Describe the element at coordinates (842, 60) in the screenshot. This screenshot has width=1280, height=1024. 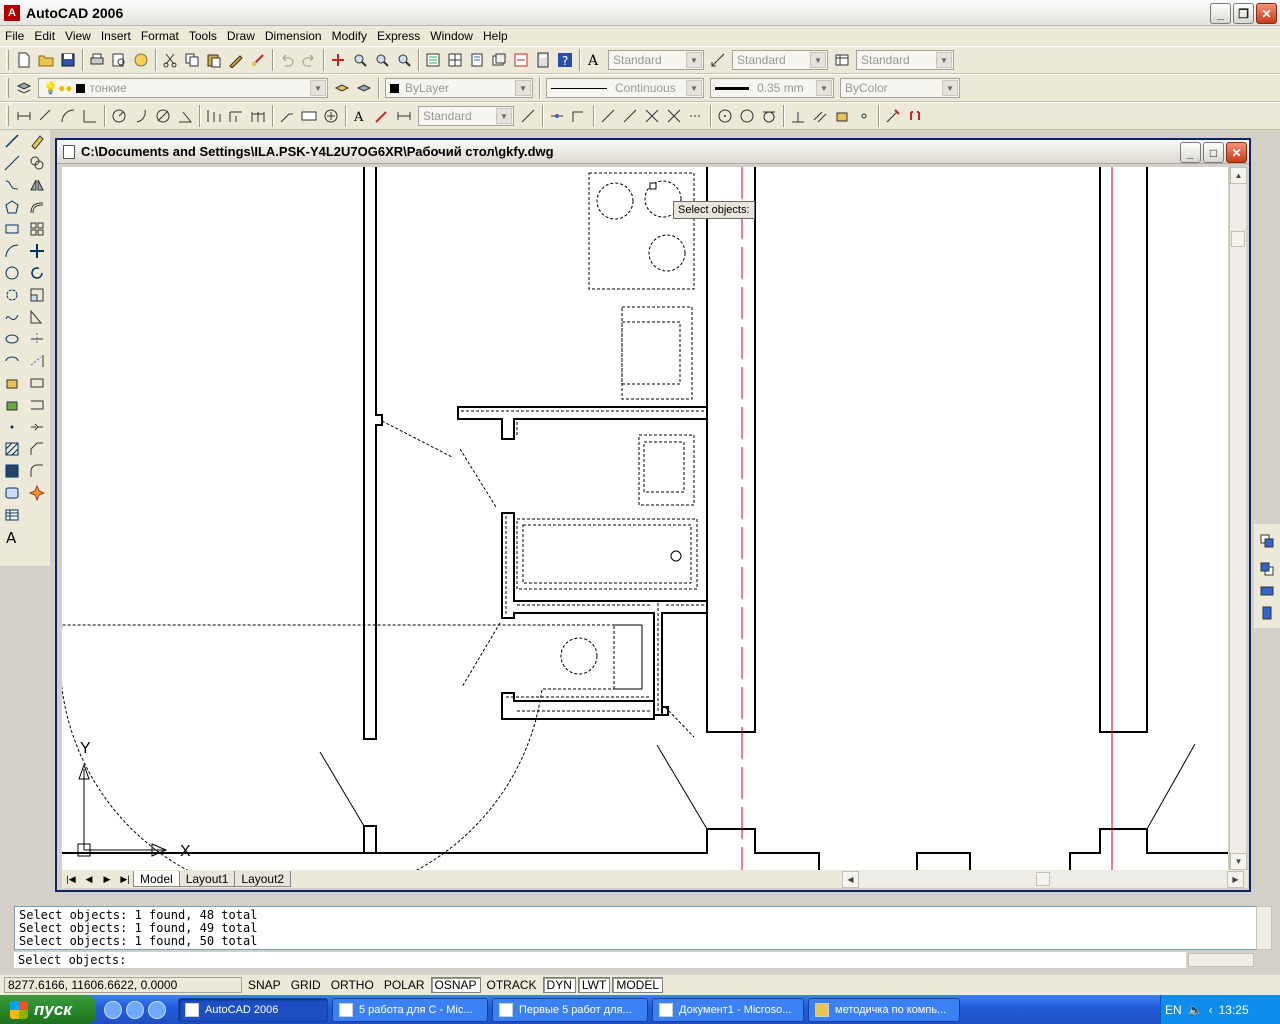
I see `table-style-icon` at that location.